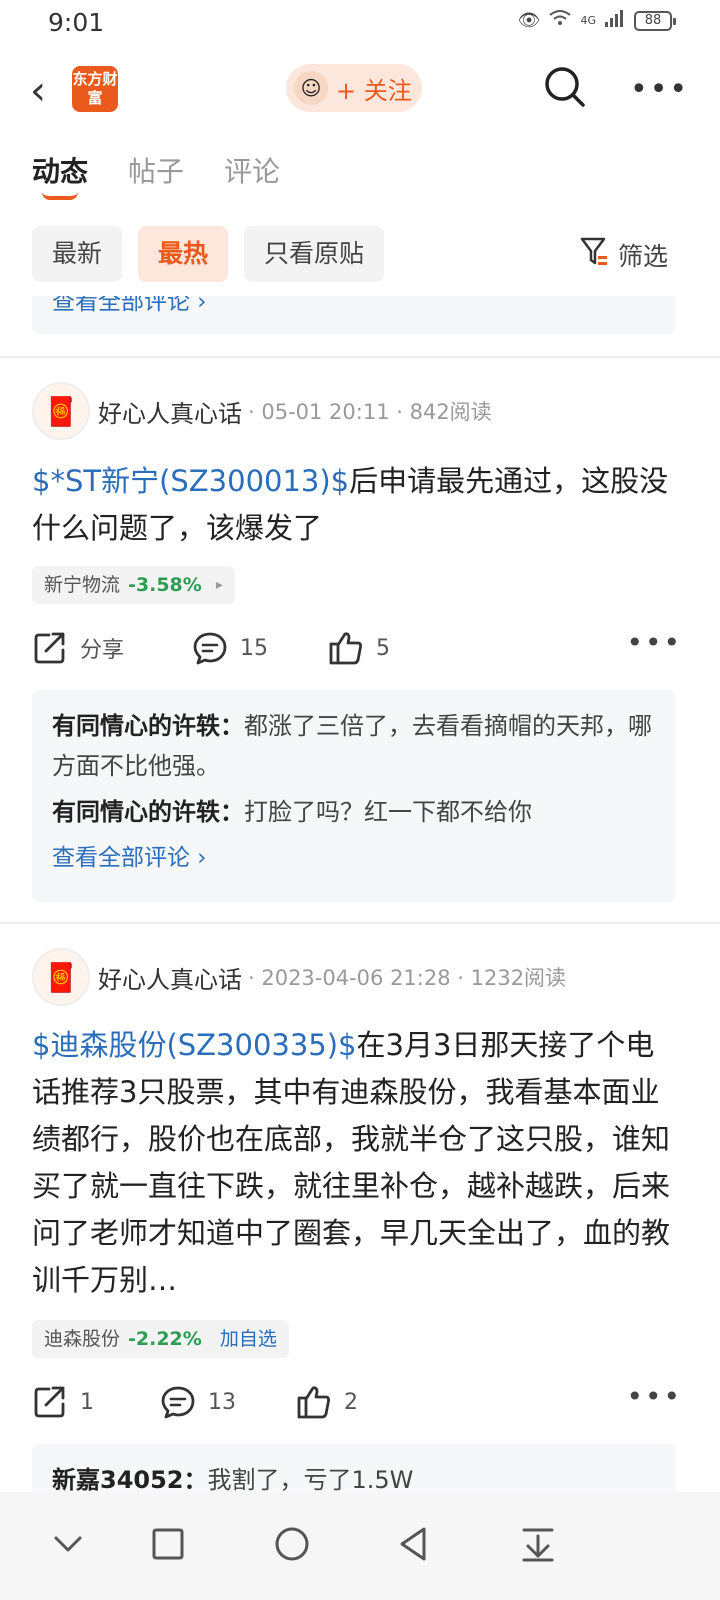  I want to click on signal-icon, so click(615, 20).